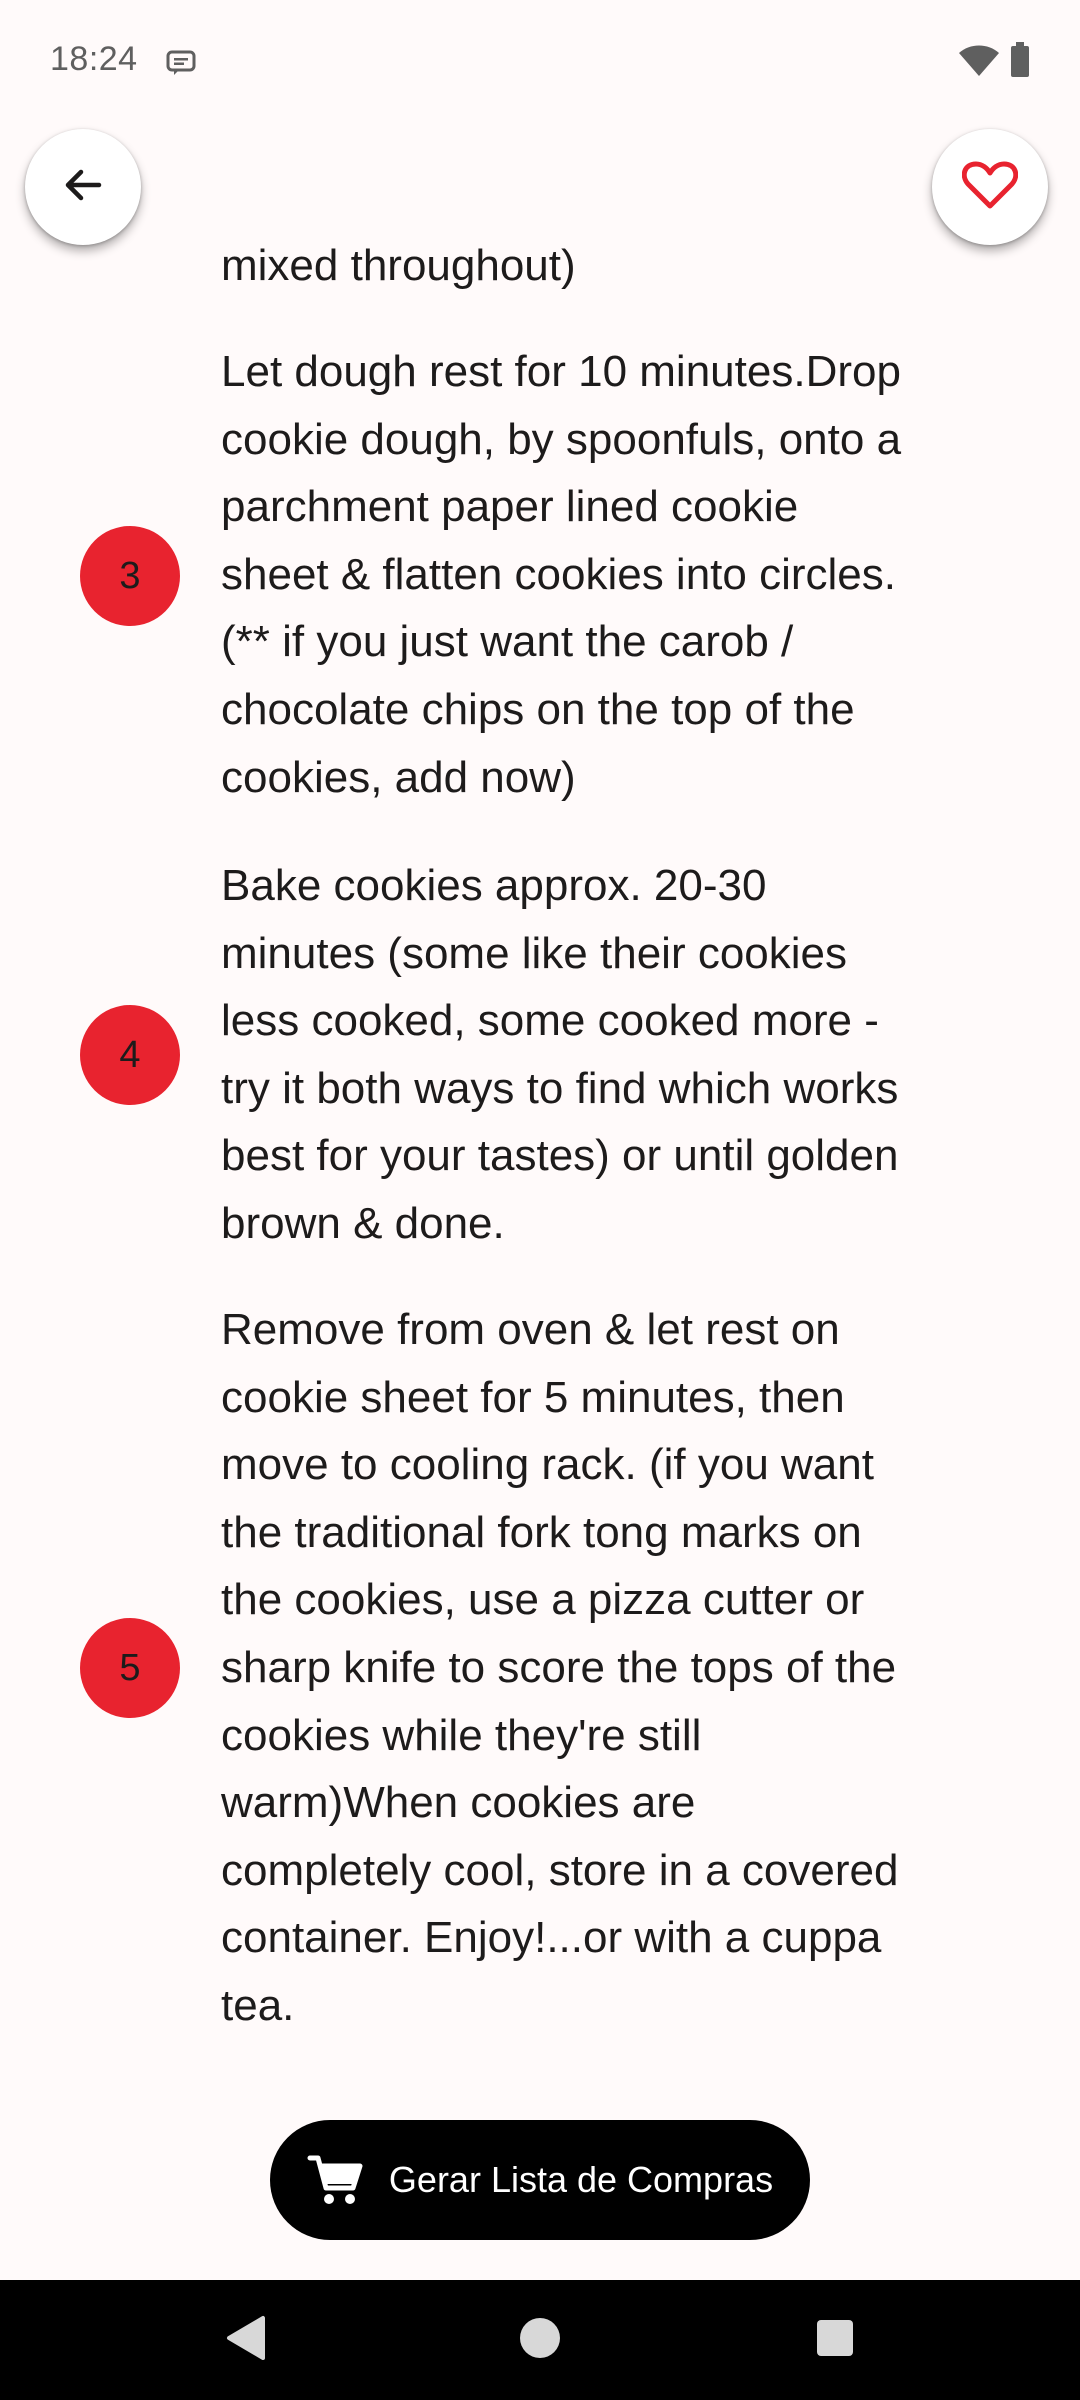 The width and height of the screenshot is (1080, 2400). I want to click on arrow-back-icon, so click(83, 187).